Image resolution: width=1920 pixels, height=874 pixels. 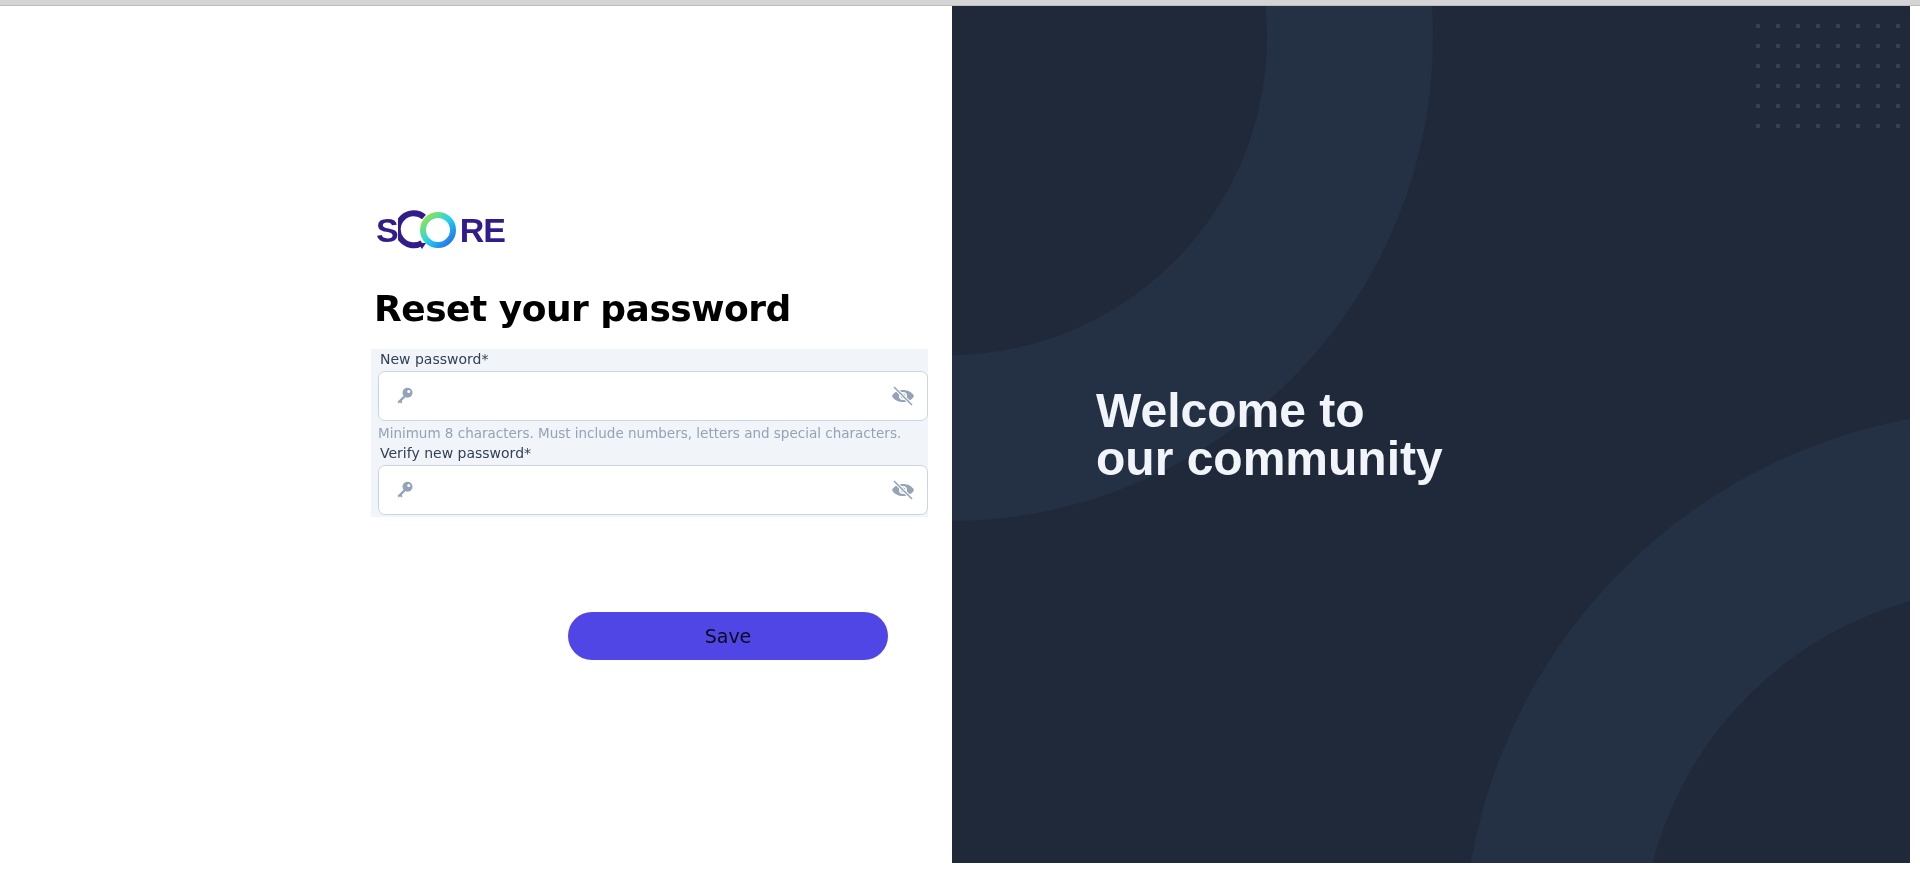 I want to click on welcome-heading: Welcome to our community, so click(x=1269, y=434).